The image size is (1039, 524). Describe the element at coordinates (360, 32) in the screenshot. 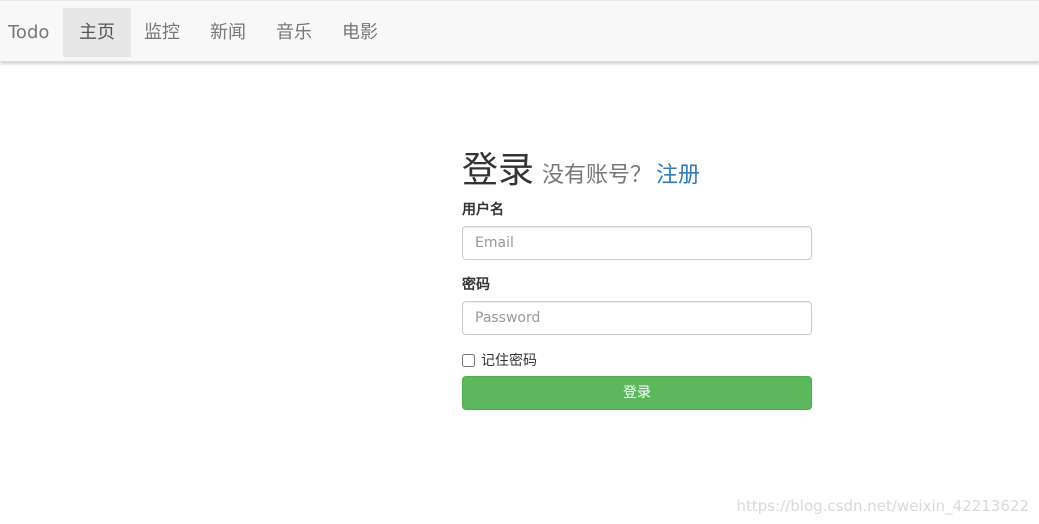

I see `nav-item-movies: 电影` at that location.